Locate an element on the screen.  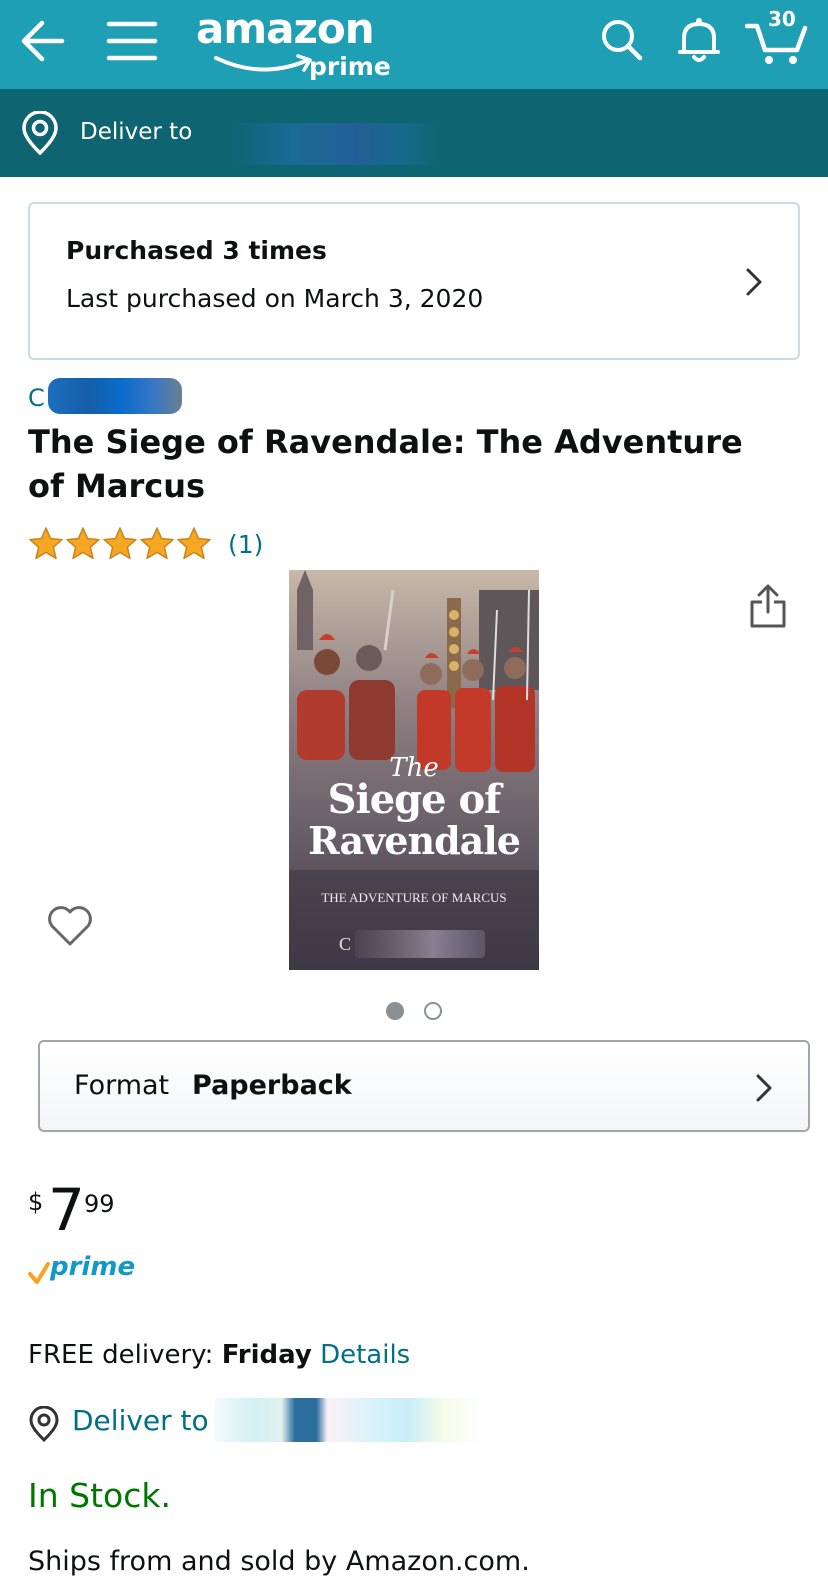
delivery-info: FREE delivery: Friday Details is located at coordinates (219, 1355).